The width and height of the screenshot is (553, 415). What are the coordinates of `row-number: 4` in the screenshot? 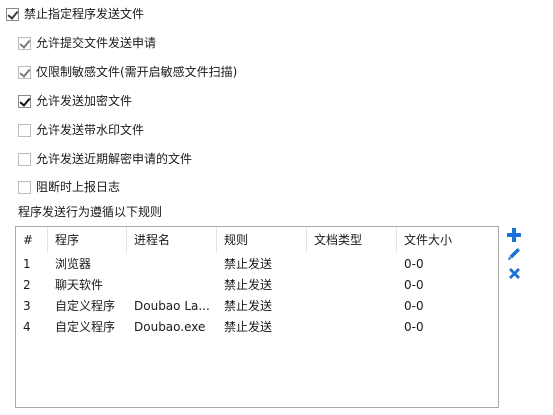 It's located at (27, 327).